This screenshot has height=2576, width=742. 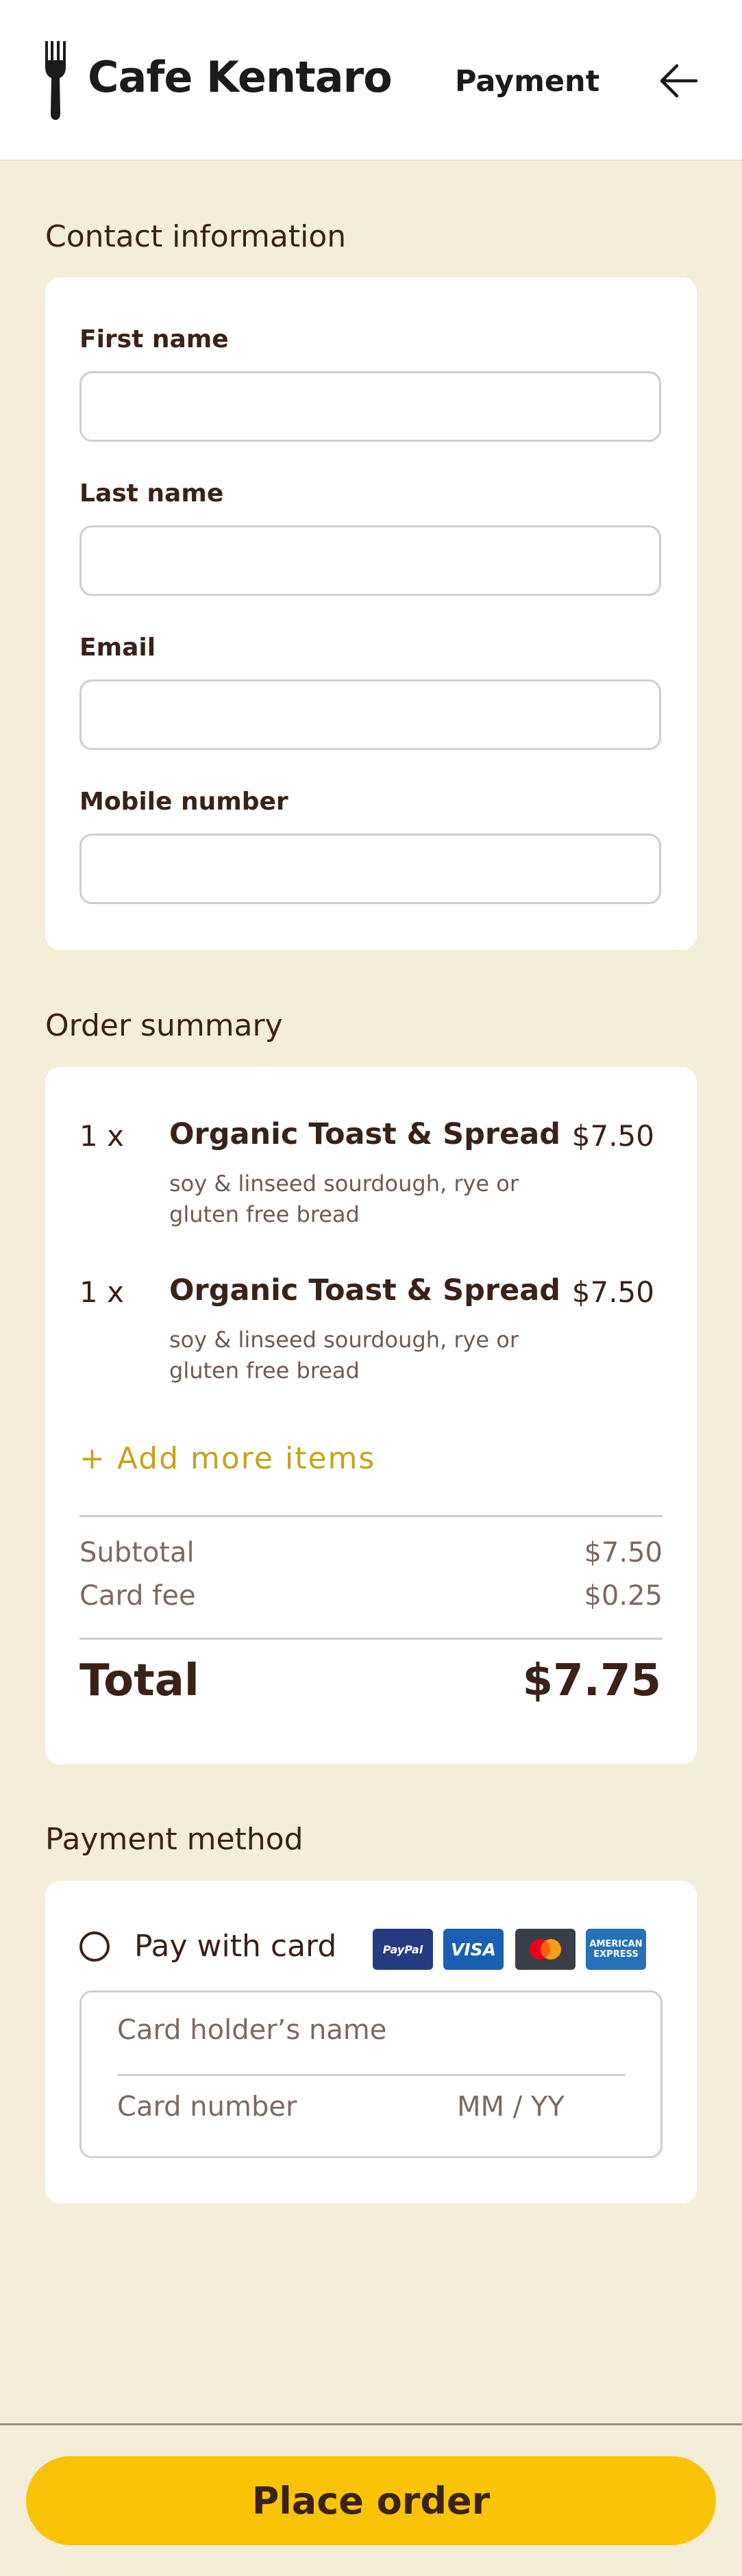 What do you see at coordinates (370, 869) in the screenshot?
I see `mobile-number-field` at bounding box center [370, 869].